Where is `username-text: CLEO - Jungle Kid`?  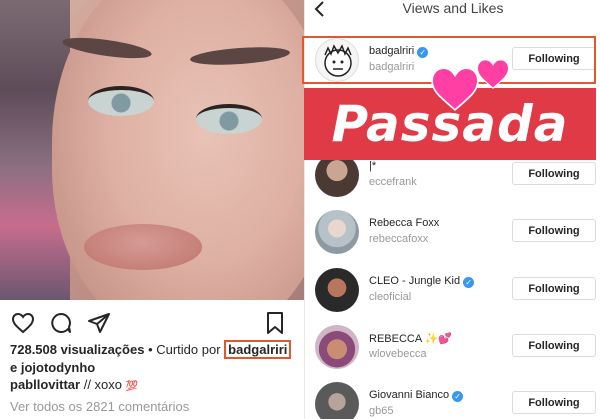 username-text: CLEO - Jungle Kid is located at coordinates (414, 281).